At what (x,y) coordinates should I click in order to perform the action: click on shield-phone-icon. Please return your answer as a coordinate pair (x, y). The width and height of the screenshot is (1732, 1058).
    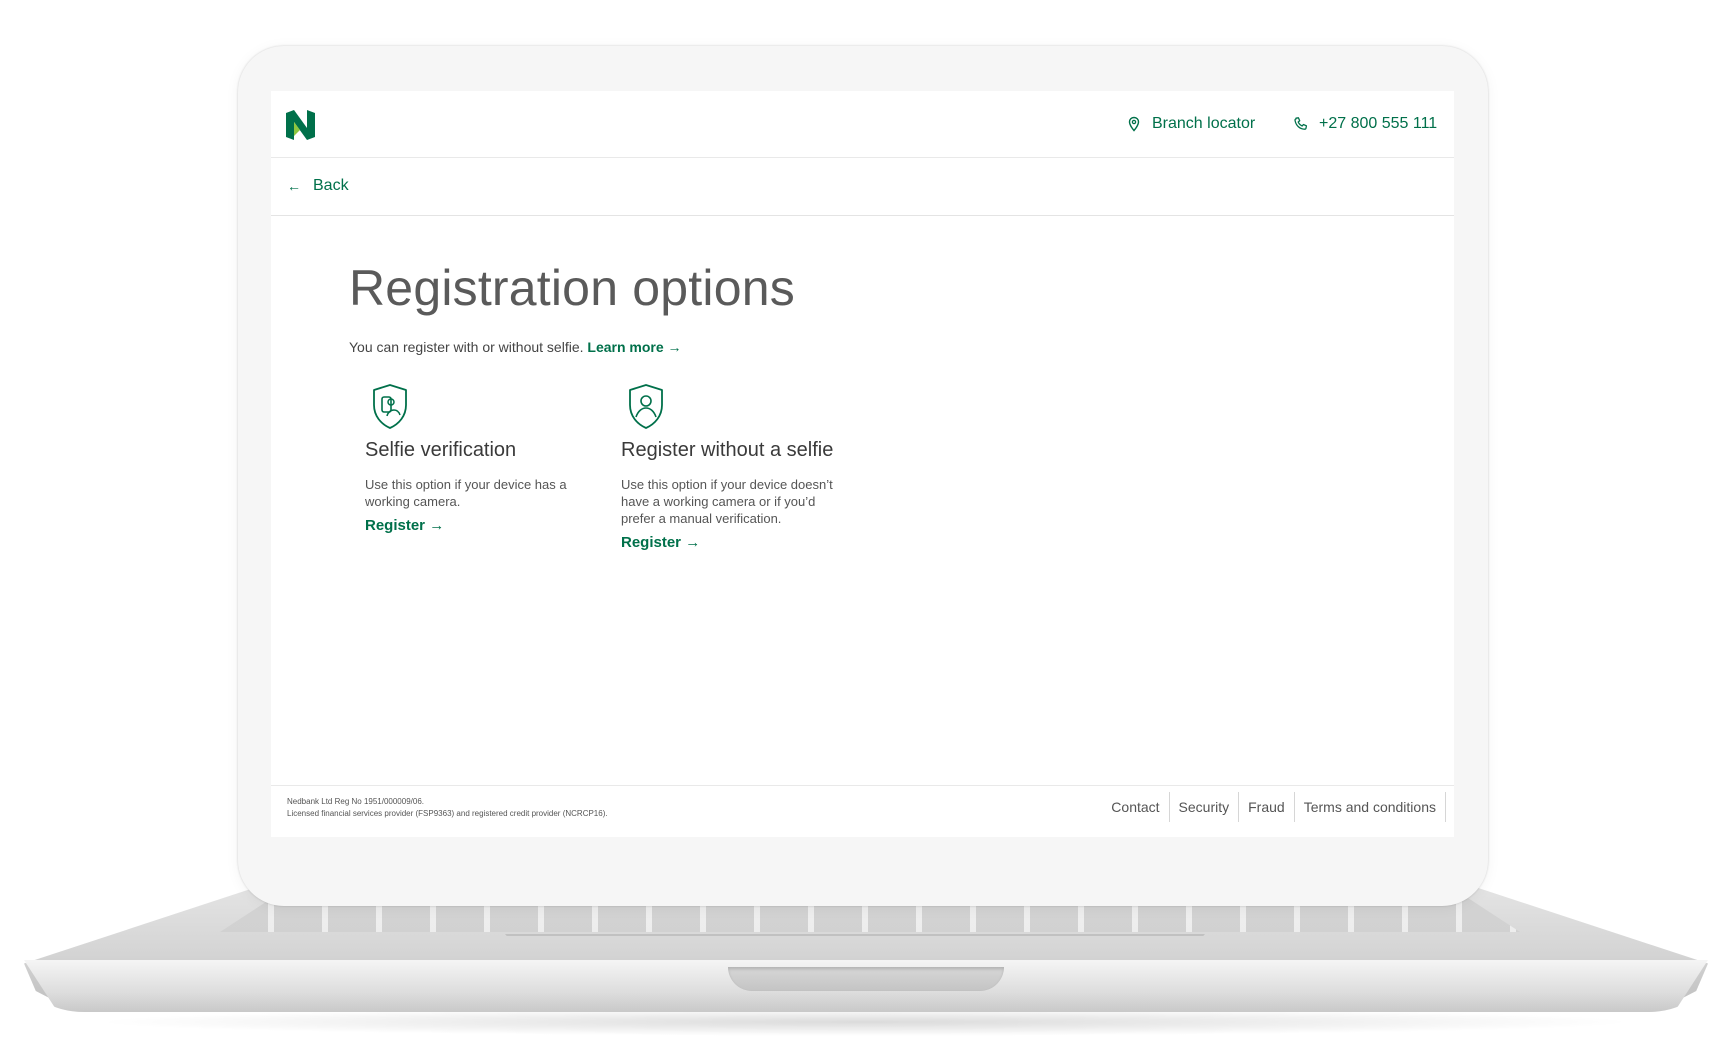
    Looking at the image, I should click on (390, 406).